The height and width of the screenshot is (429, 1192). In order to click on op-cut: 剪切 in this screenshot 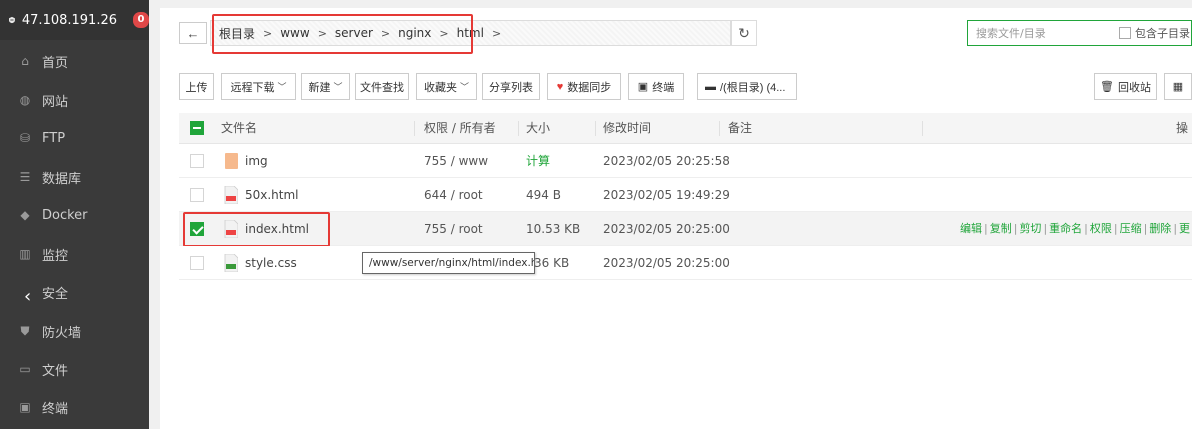, I will do `click(1030, 228)`.